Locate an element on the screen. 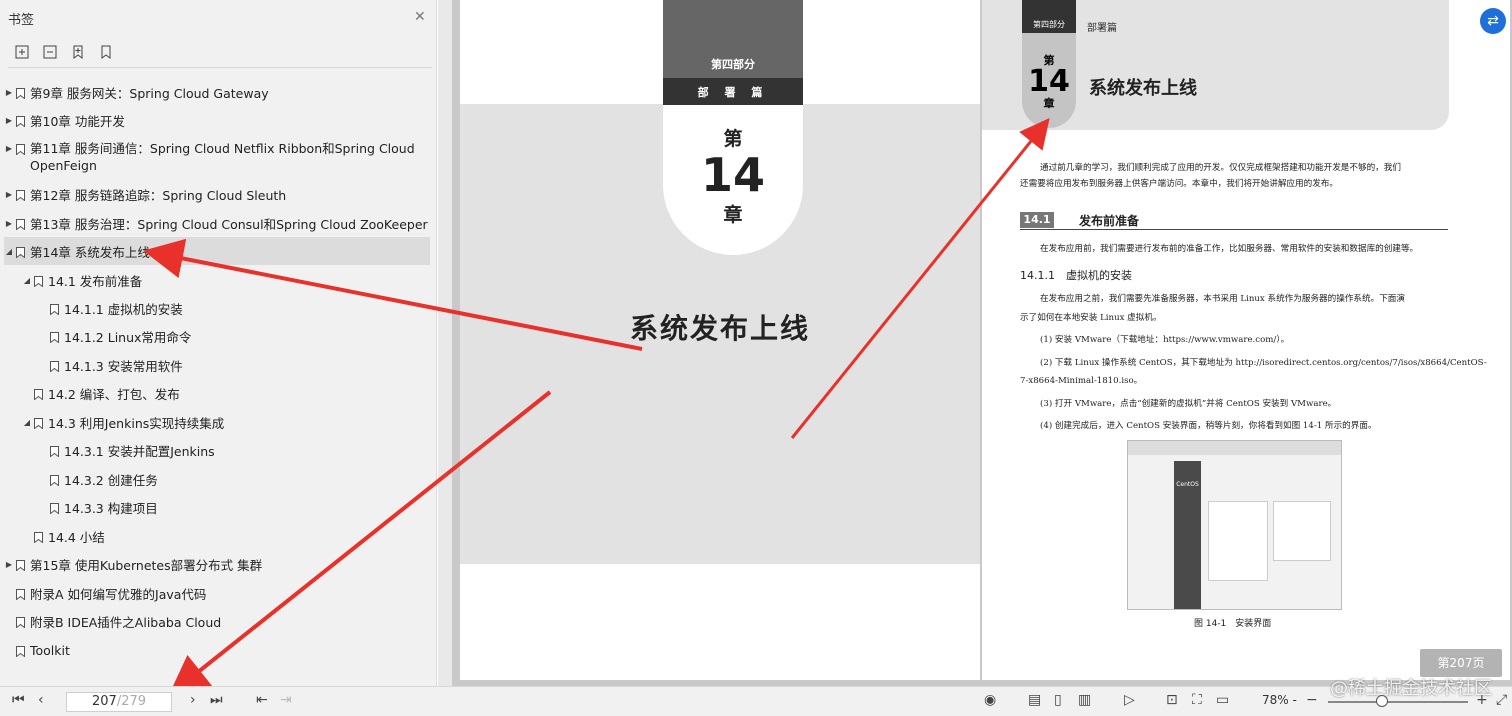 The width and height of the screenshot is (1512, 716). sidebar-item-label: 14.2 编译、打包、发布 is located at coordinates (114, 394).